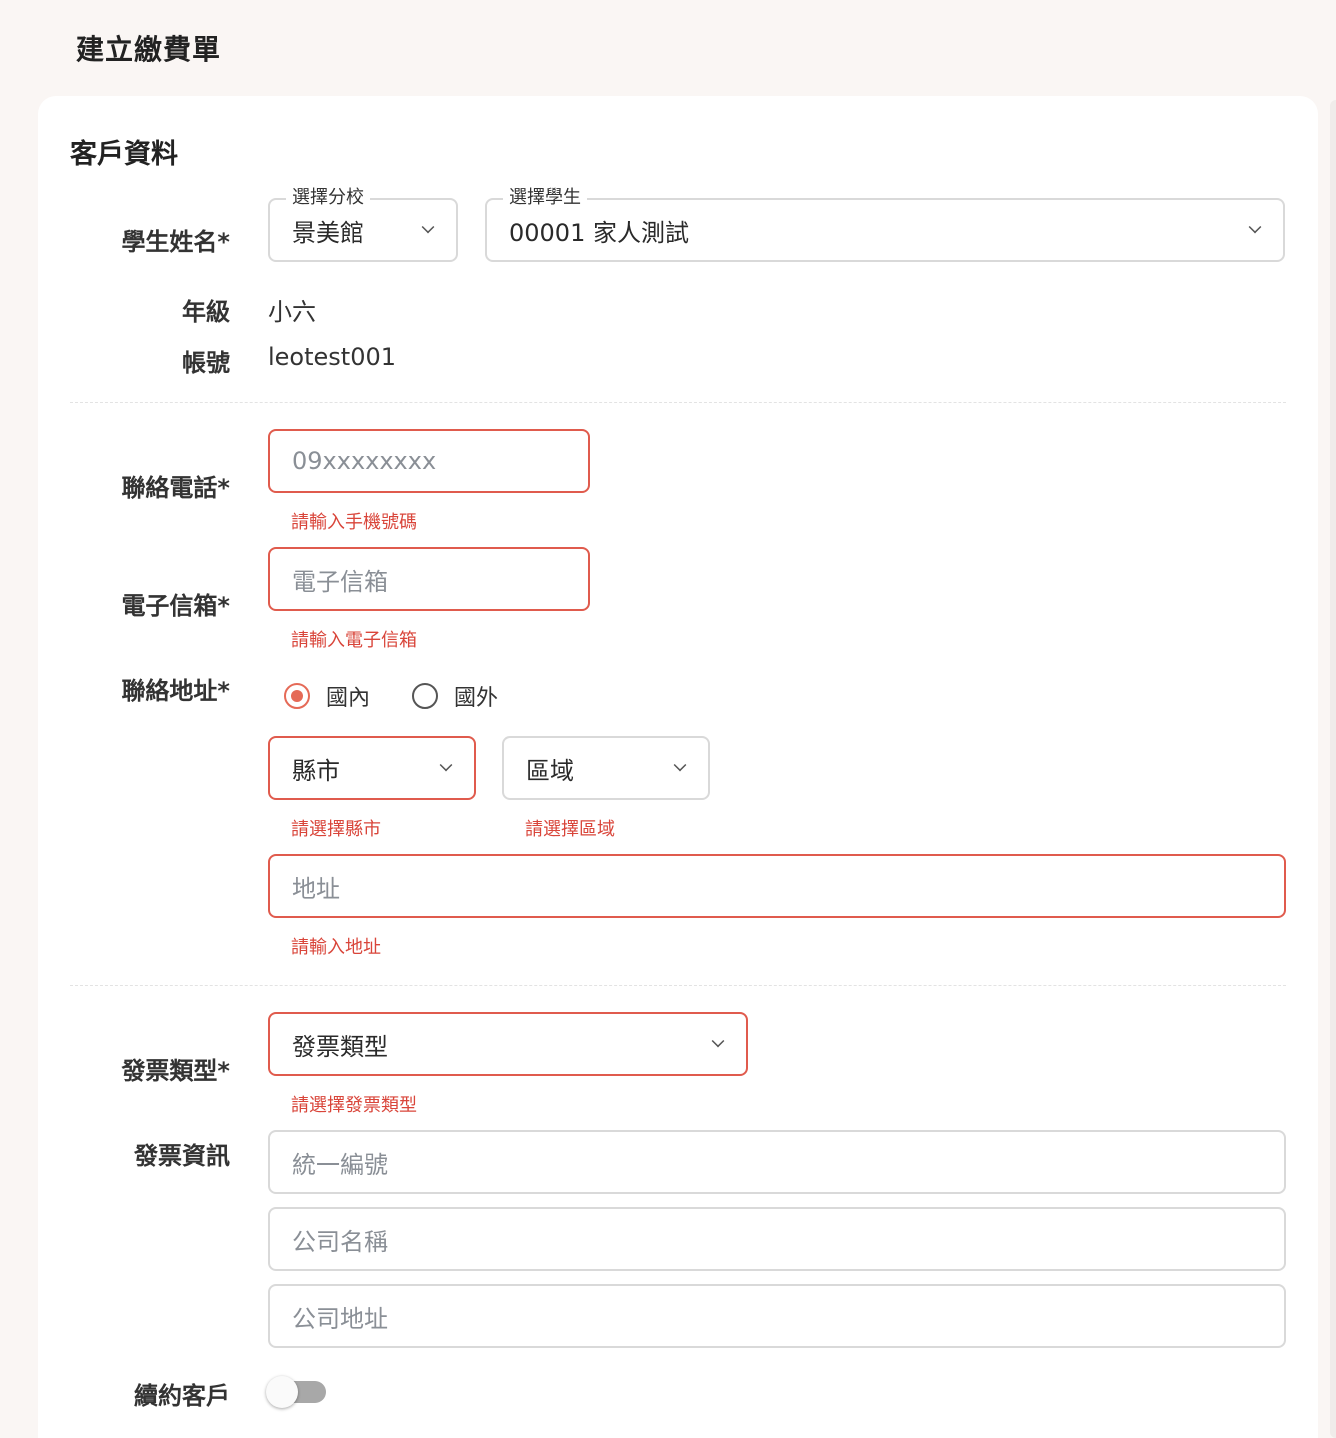 The width and height of the screenshot is (1336, 1438). I want to click on invoice-type-value: 發票類型, so click(340, 1046).